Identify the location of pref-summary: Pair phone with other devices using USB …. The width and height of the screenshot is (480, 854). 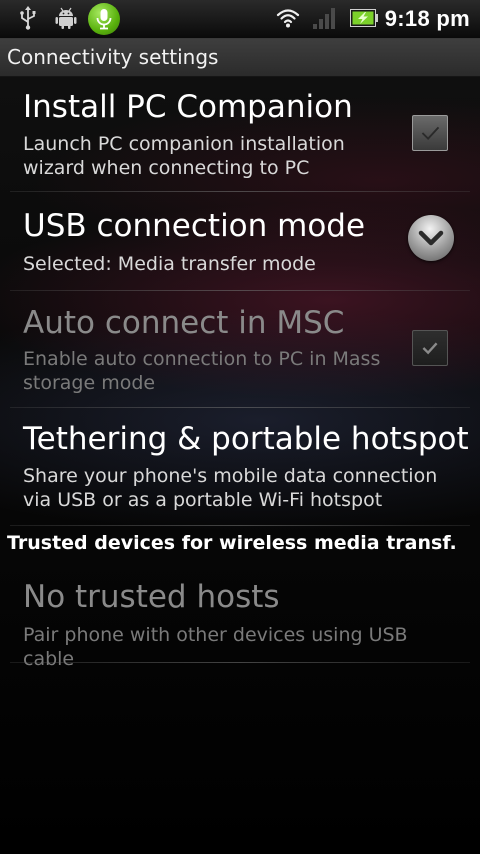
(215, 647).